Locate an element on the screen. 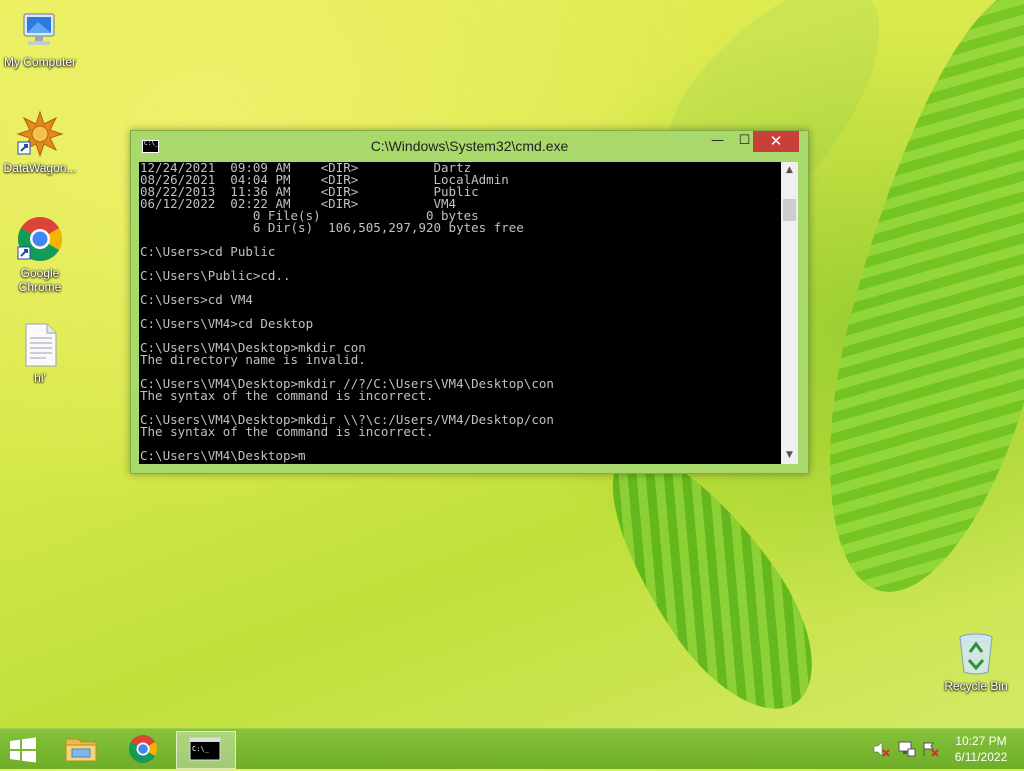 The height and width of the screenshot is (771, 1024). start-button is located at coordinates (24, 750).